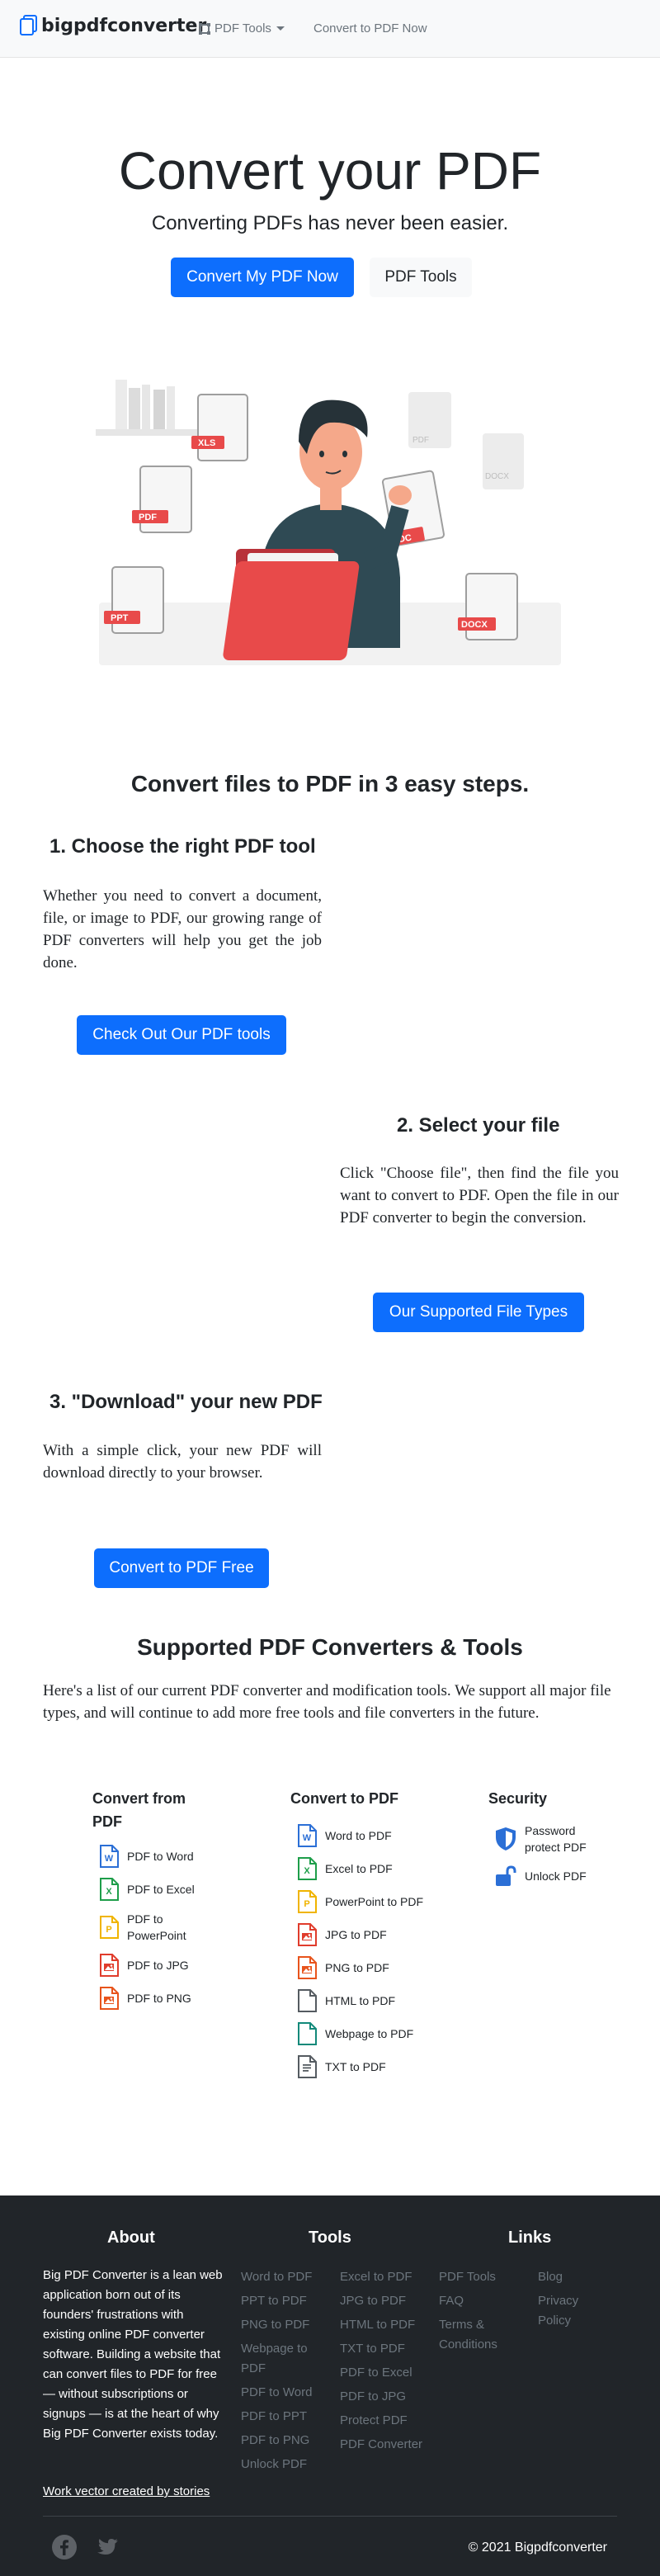 The width and height of the screenshot is (660, 2576). I want to click on footer-link: PDF to Excel, so click(385, 2373).